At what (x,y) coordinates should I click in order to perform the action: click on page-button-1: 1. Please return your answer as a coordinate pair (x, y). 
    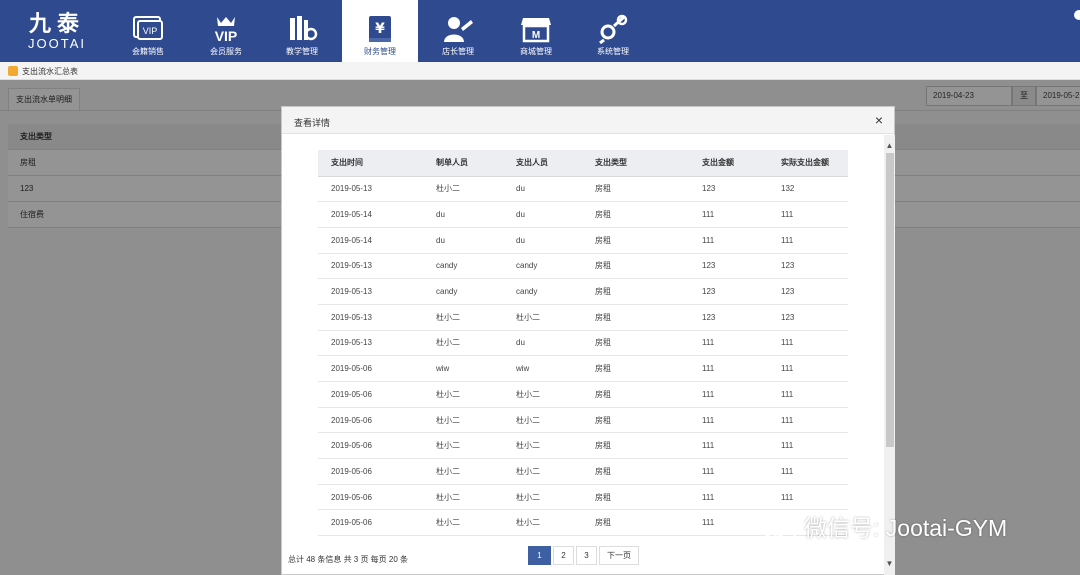
    Looking at the image, I should click on (539, 555).